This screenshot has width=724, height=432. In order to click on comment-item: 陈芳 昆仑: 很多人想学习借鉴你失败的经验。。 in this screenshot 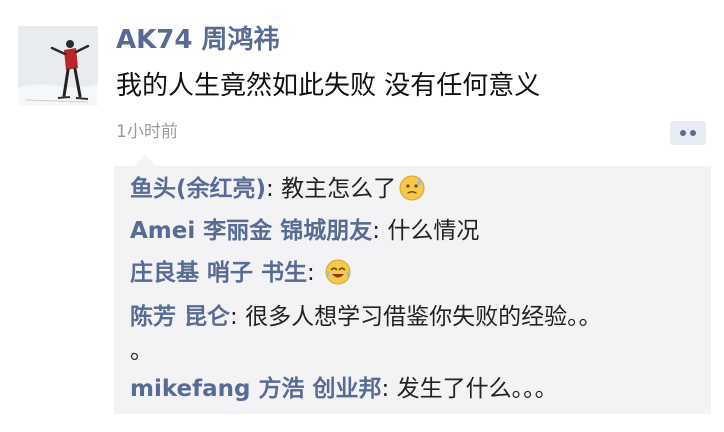, I will do `click(366, 317)`.